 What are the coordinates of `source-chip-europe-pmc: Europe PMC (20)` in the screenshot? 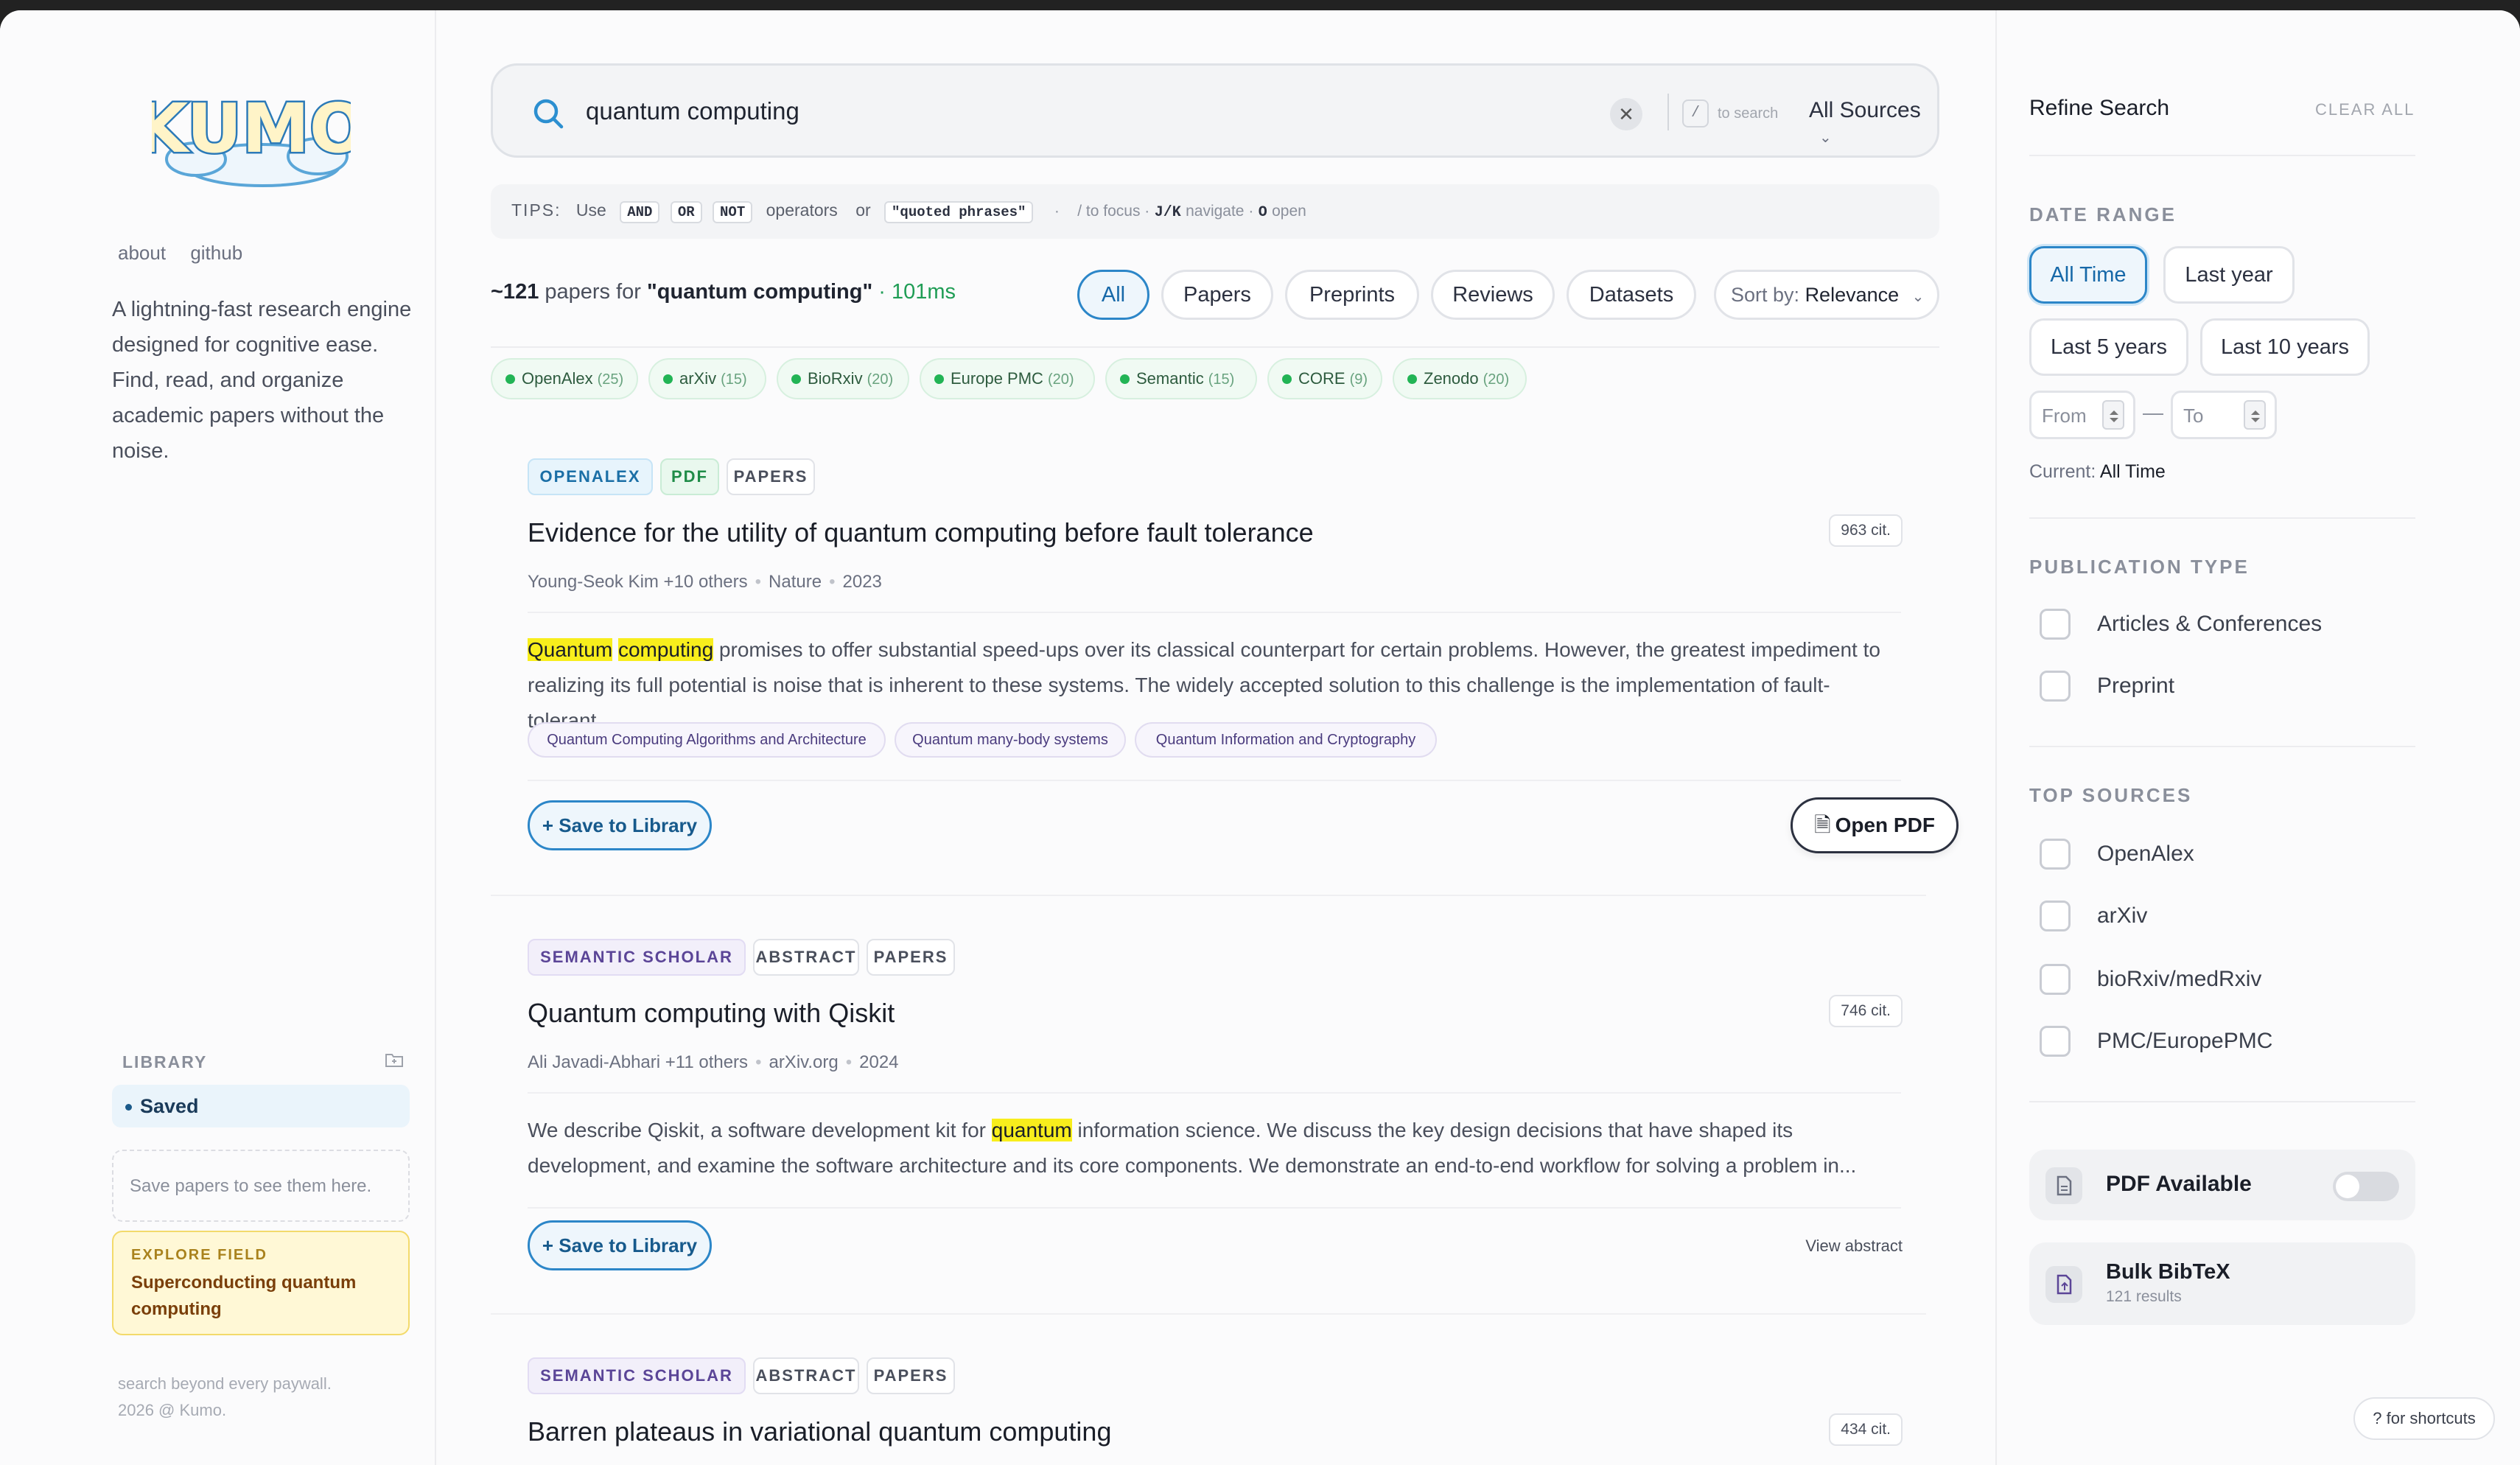 It's located at (1007, 378).